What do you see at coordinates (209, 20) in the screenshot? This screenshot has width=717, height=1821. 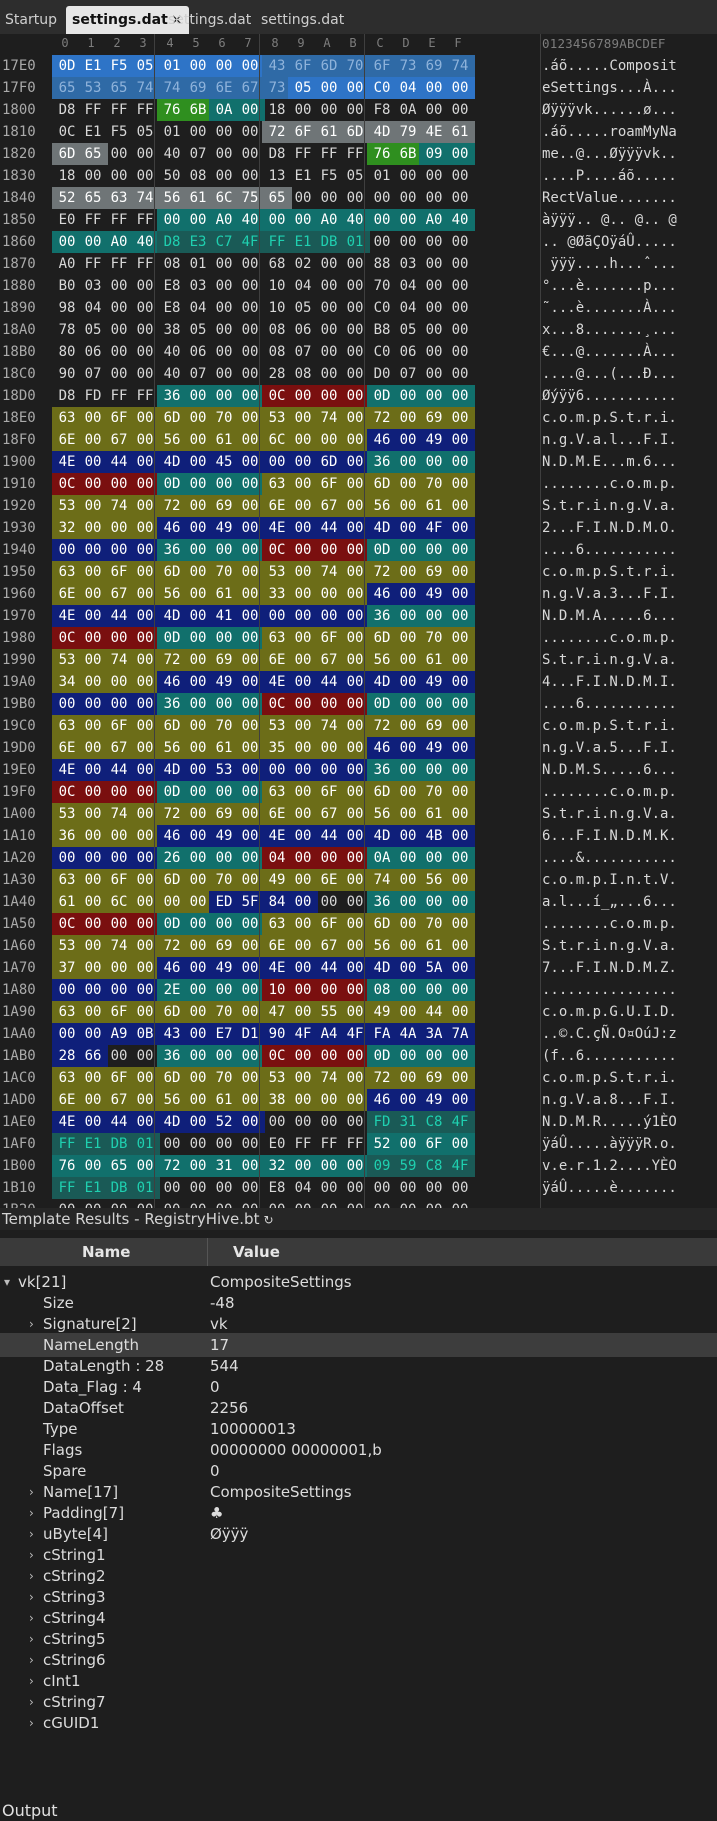 I see `tab-settings-2: settings.dat` at bounding box center [209, 20].